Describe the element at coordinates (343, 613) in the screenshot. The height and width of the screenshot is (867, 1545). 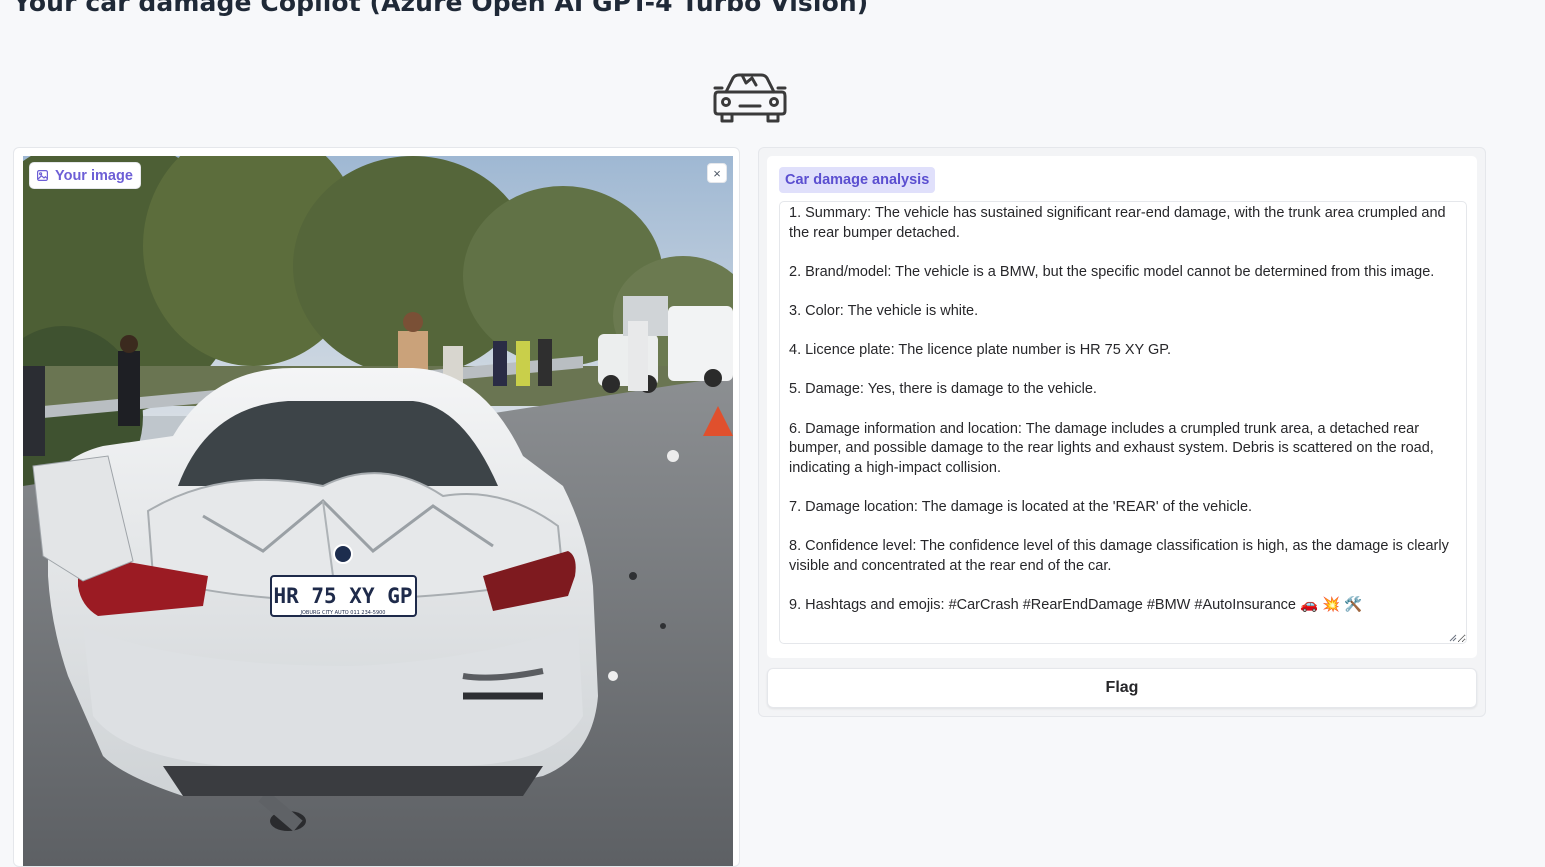
I see `license-plate-subtext: JOBURG CITY AUTO 011 234-5900` at that location.